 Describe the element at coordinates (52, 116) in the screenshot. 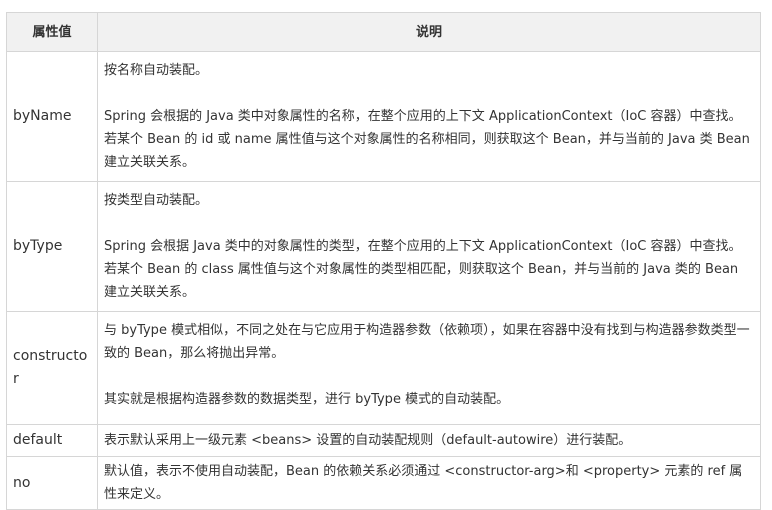

I see `attribute-key-byname: byName` at that location.